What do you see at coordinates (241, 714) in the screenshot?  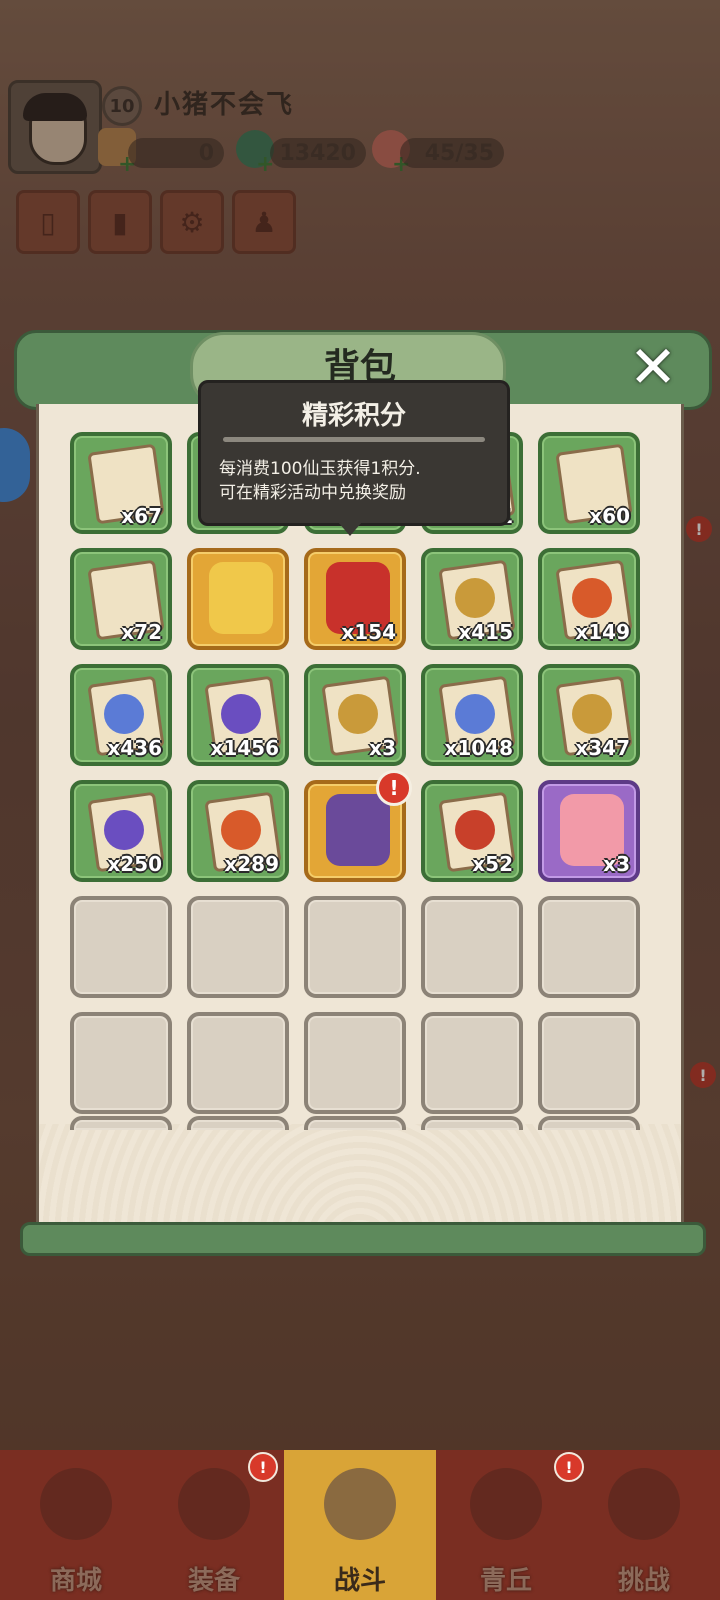 I see `skill-lightning-icon` at bounding box center [241, 714].